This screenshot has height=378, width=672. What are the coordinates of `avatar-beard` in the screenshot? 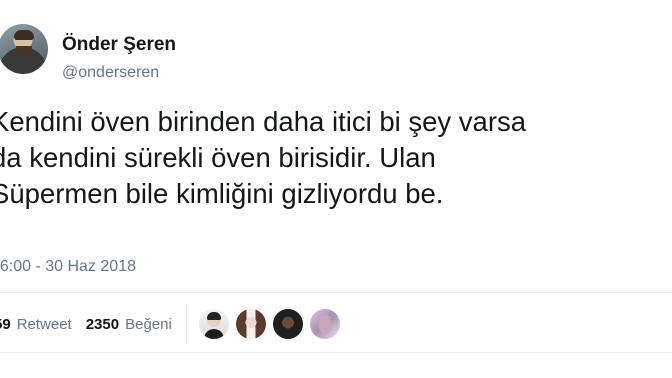 It's located at (24, 51).